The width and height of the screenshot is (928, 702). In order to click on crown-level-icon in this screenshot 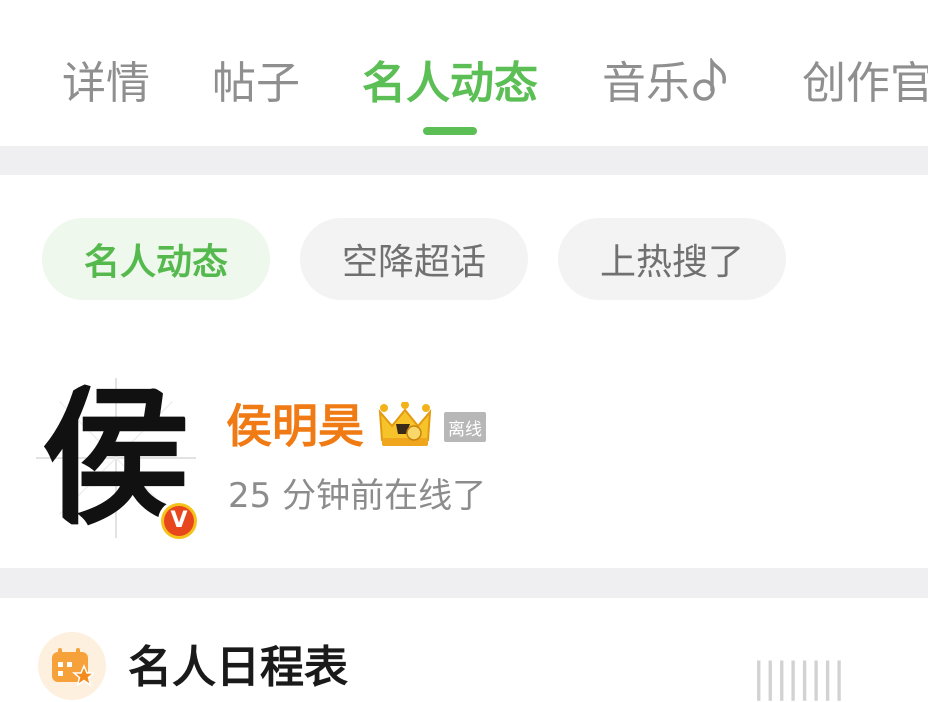, I will do `click(405, 426)`.